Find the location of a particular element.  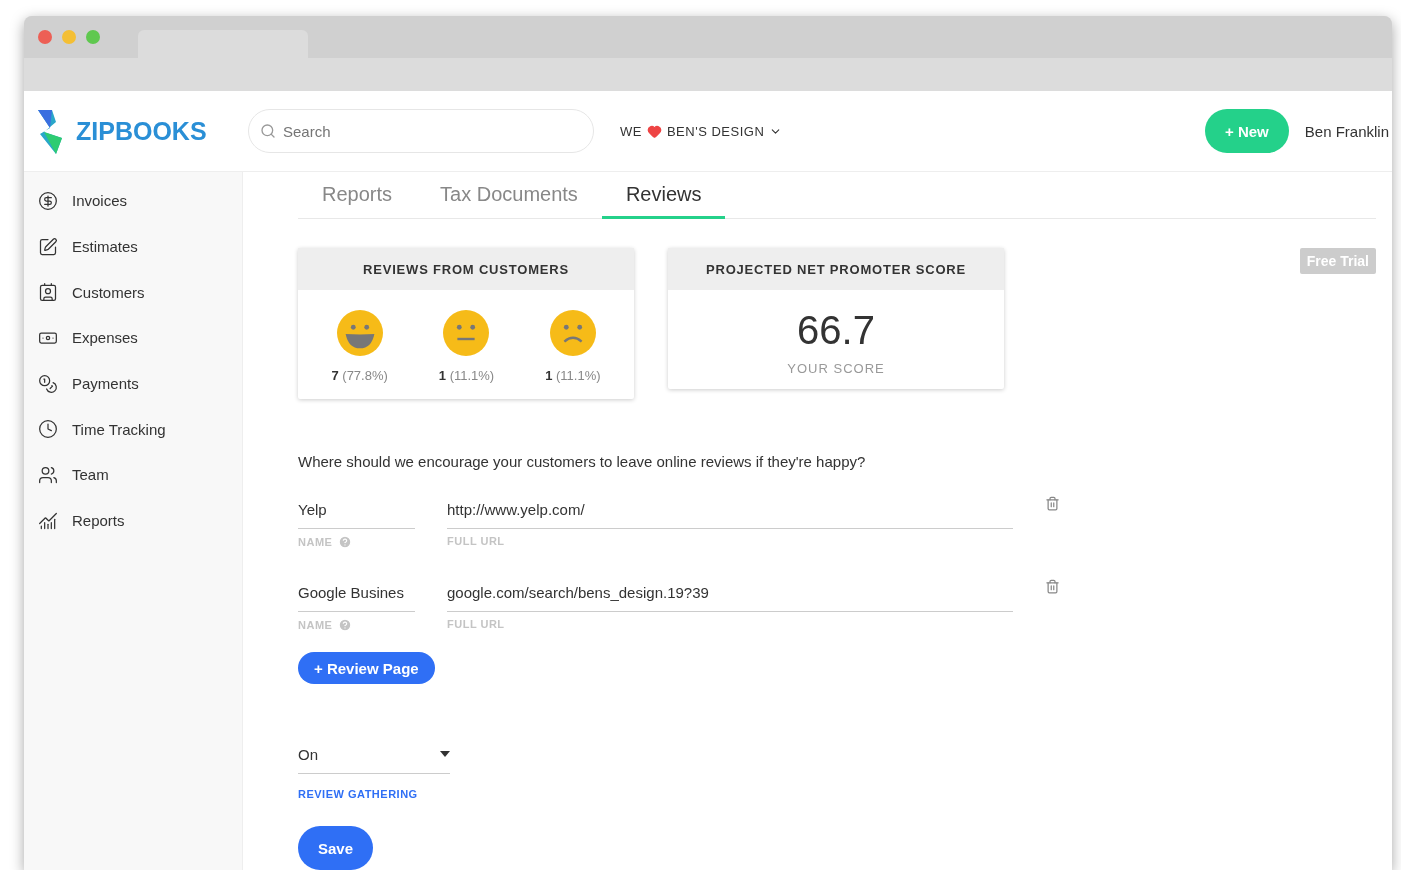

sidebar-item: Estimates is located at coordinates (133, 246).